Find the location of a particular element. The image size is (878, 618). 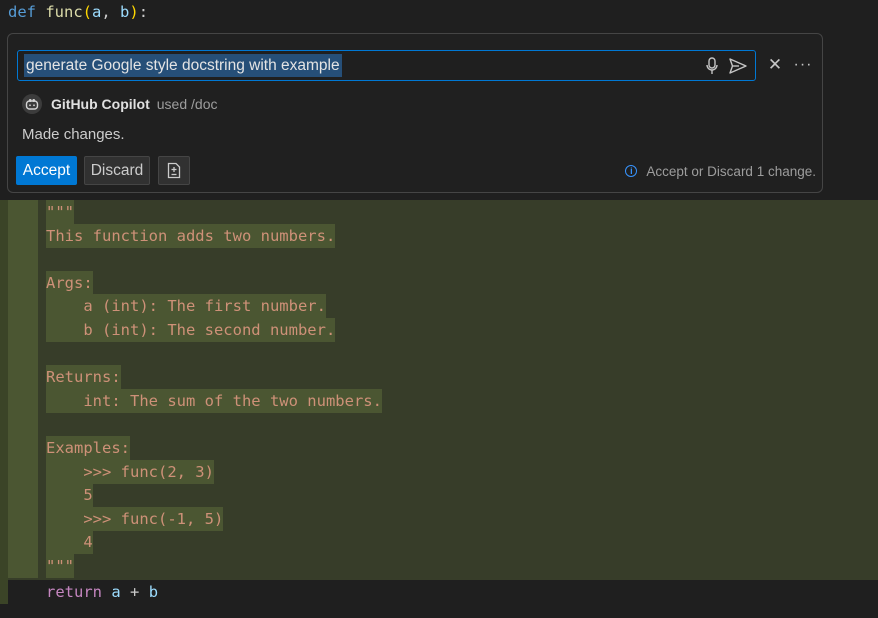

docstring-line: b (int): The second number. is located at coordinates (191, 330).